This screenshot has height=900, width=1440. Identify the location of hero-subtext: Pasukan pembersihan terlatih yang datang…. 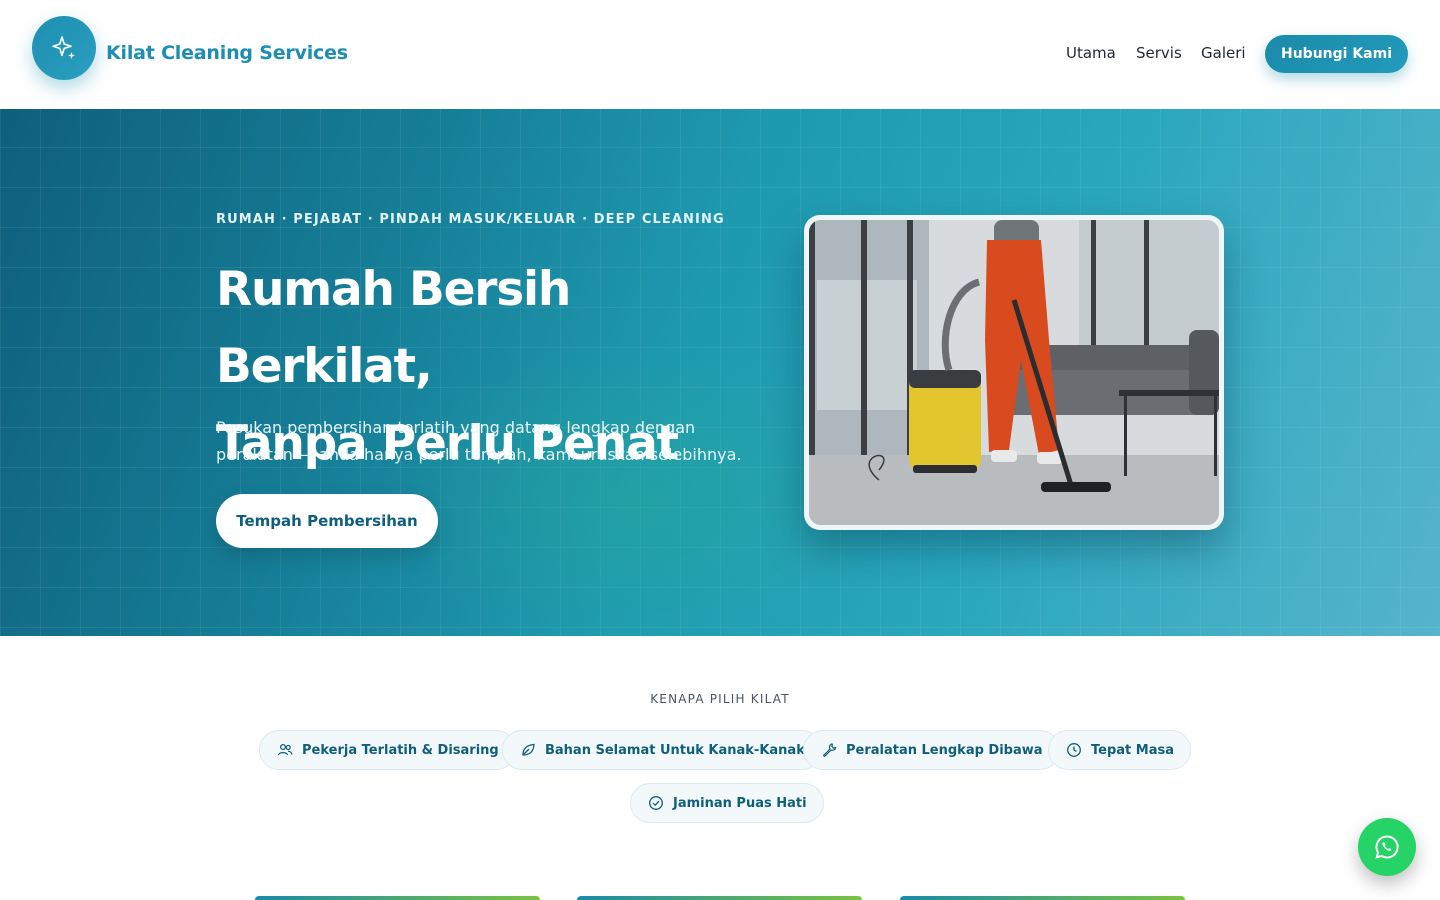
(479, 441).